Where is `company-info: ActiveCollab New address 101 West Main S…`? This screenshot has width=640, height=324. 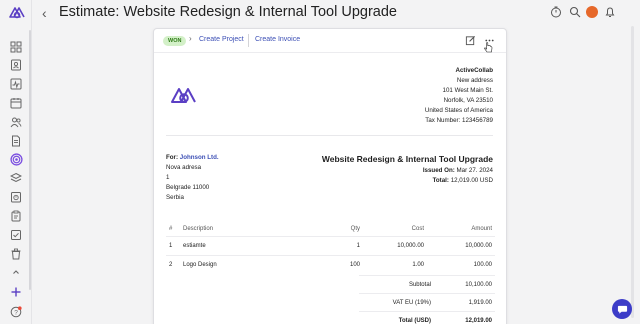 company-info: ActiveCollab New address 101 West Main S… is located at coordinates (459, 95).